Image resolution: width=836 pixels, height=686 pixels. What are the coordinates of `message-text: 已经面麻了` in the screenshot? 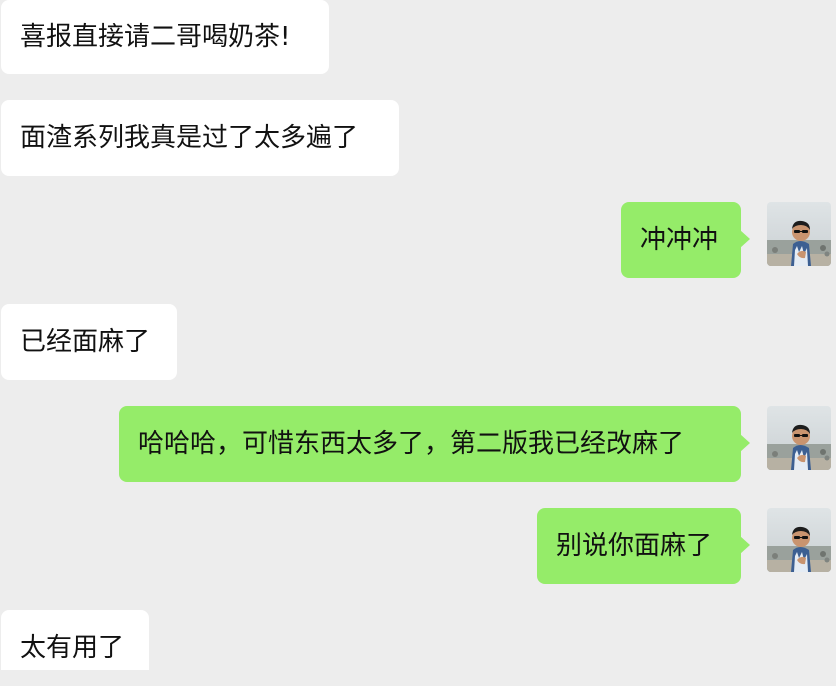 It's located at (85, 342).